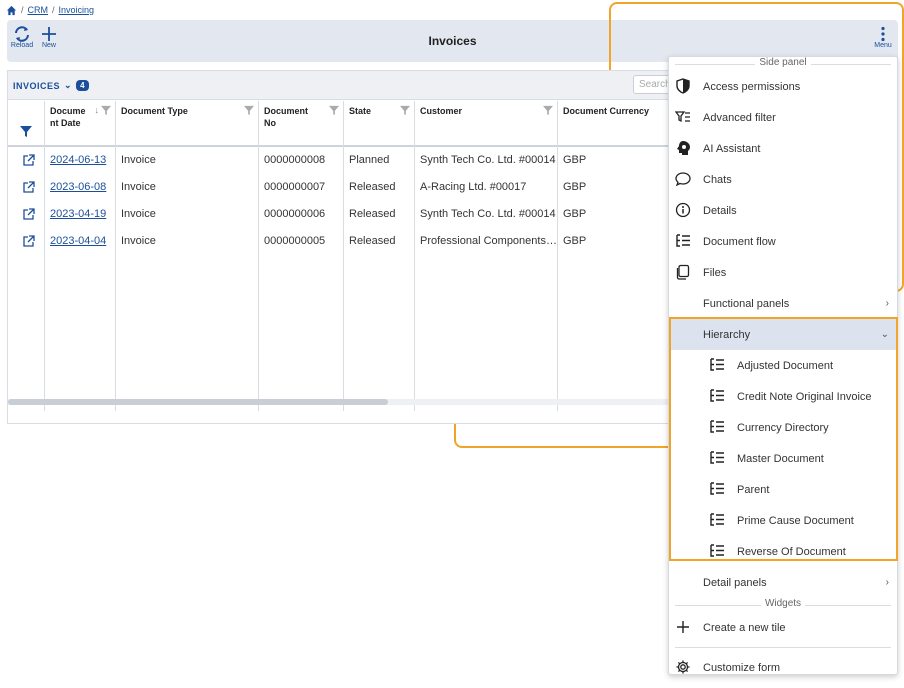 The height and width of the screenshot is (688, 904). Describe the element at coordinates (683, 86) in the screenshot. I see `shield-icon` at that location.